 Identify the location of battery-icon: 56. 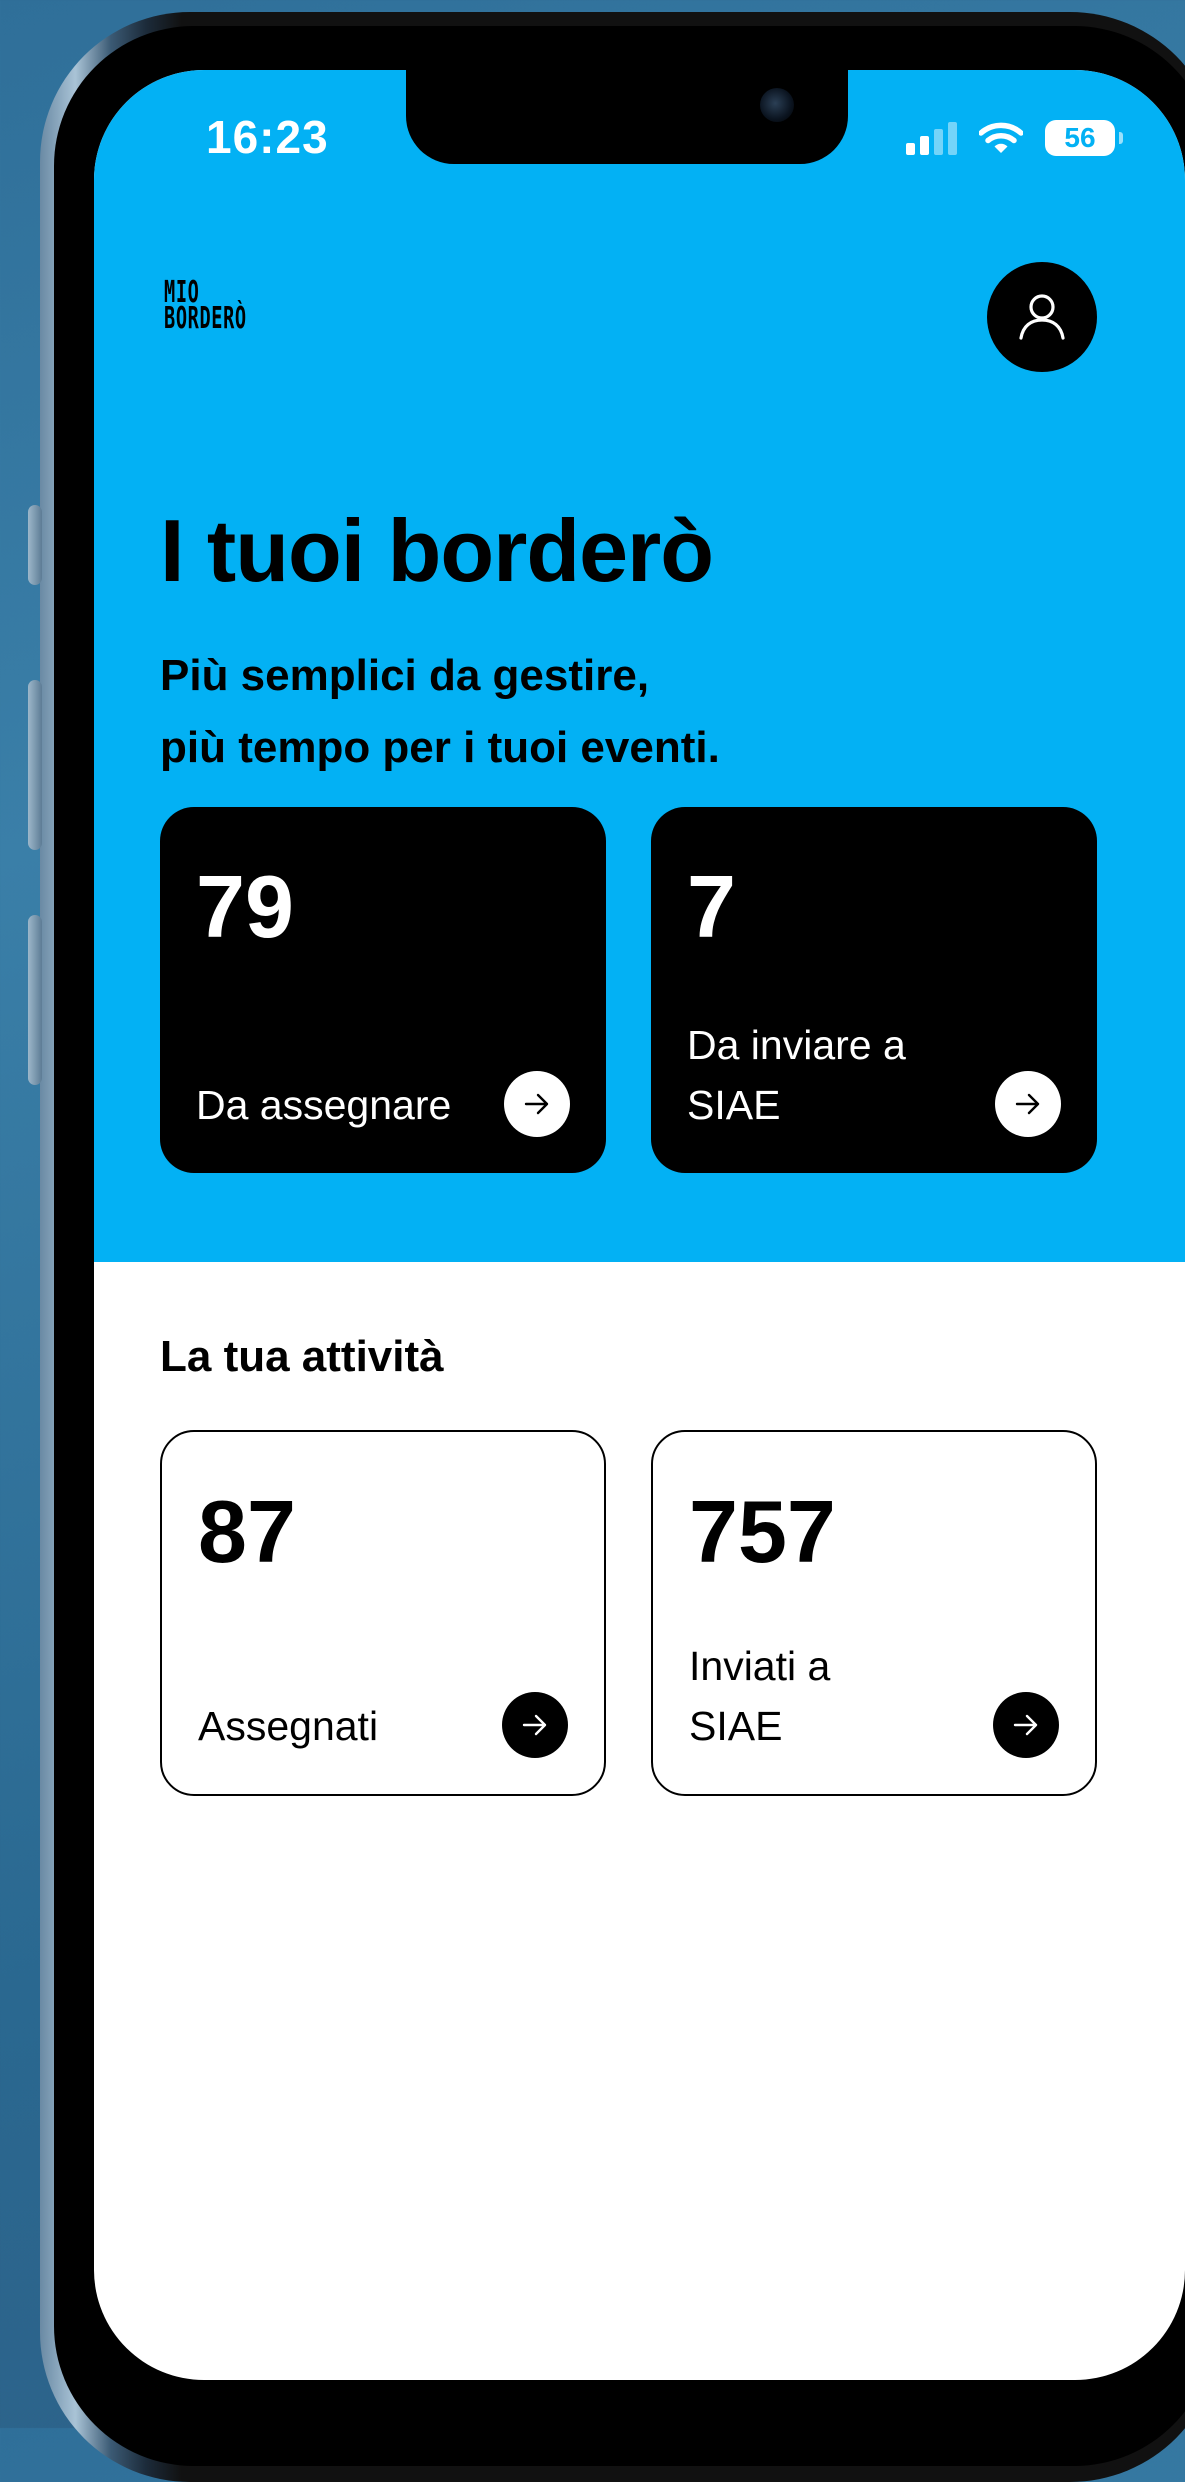
(1084, 138).